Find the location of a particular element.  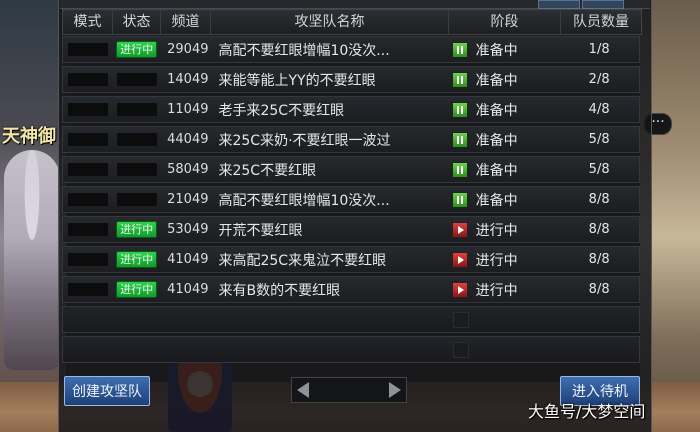

header-party-name: 攻坚队名称 is located at coordinates (330, 22).